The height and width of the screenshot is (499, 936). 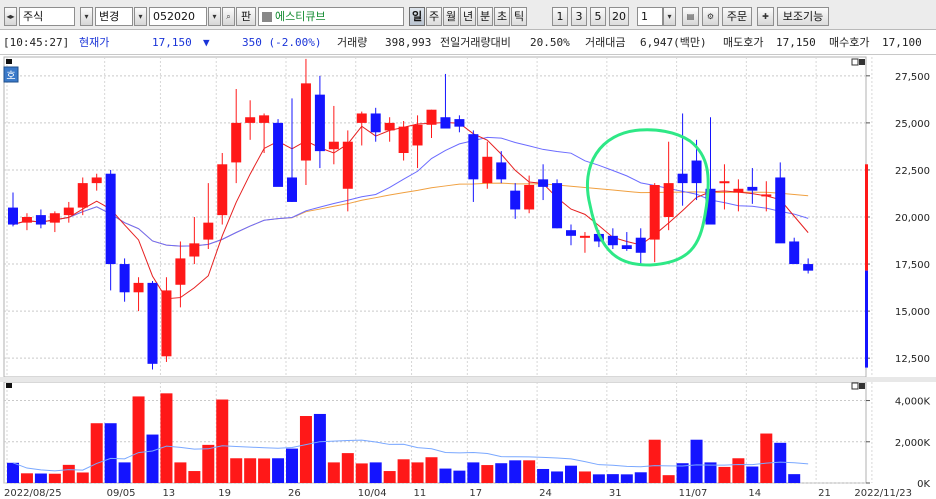 I want to click on amount-label: 거래대금, so click(x=605, y=42).